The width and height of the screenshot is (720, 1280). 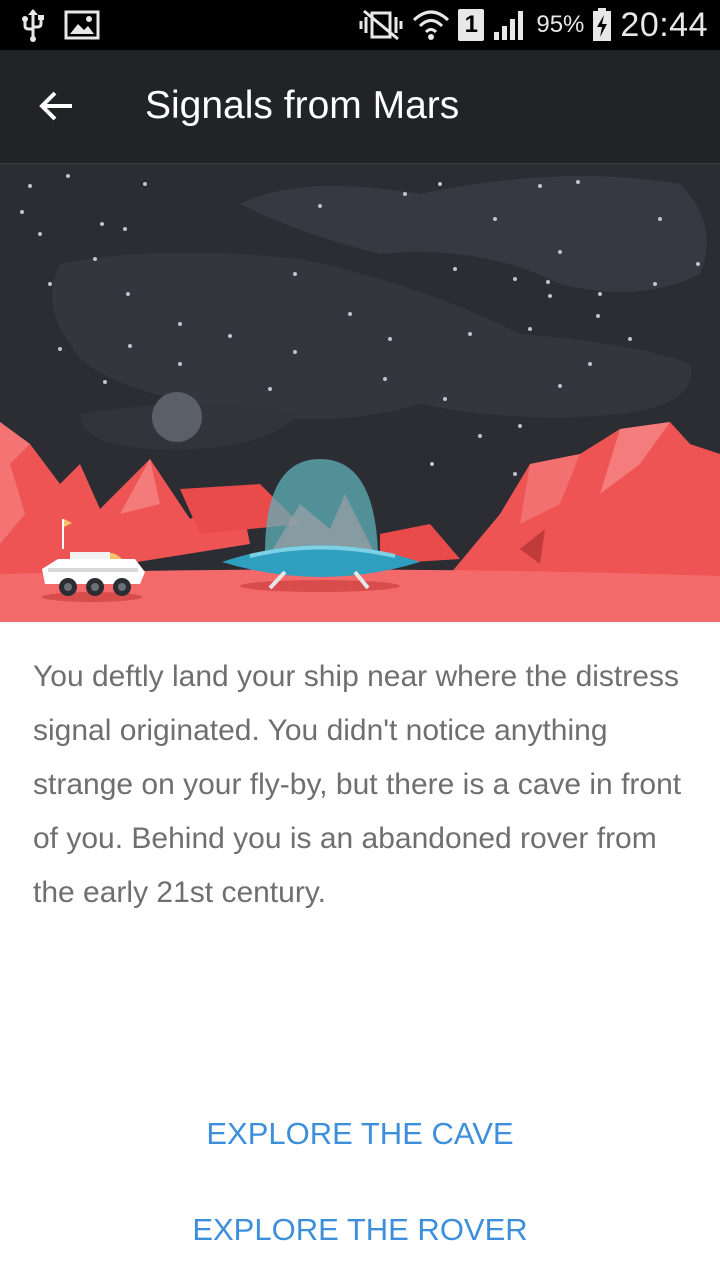 What do you see at coordinates (509, 25) in the screenshot?
I see `signal-icon` at bounding box center [509, 25].